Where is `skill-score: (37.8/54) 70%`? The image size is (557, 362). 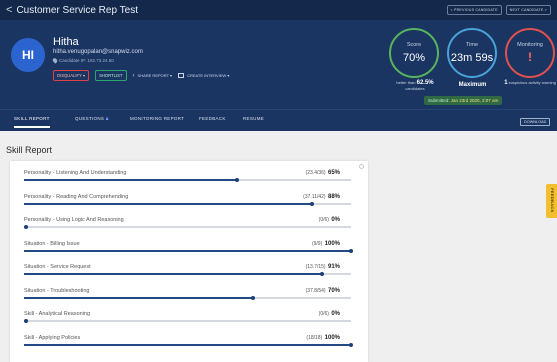
skill-score: (37.8/54) 70% is located at coordinates (323, 291).